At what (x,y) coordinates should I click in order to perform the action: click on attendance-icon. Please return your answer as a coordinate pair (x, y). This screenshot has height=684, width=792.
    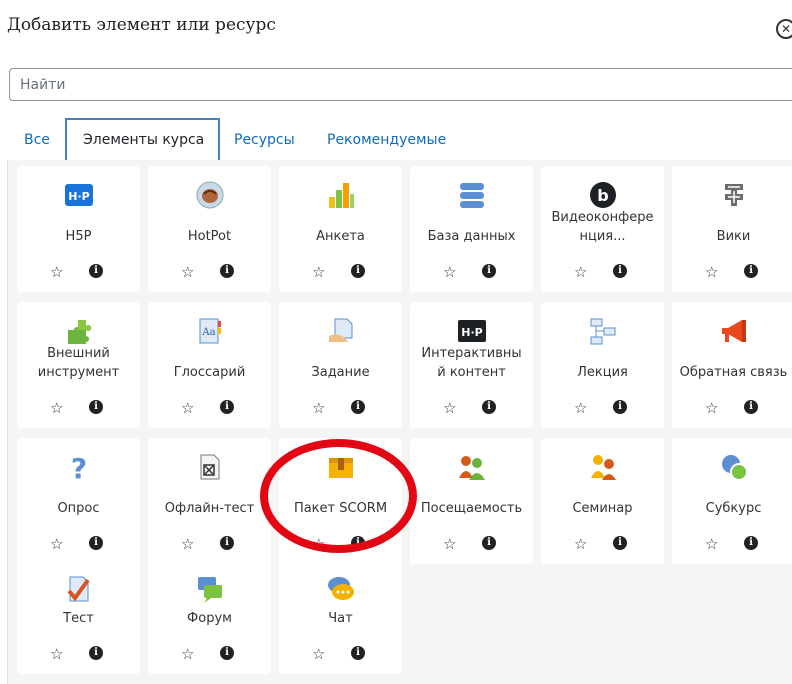
    Looking at the image, I should click on (471, 467).